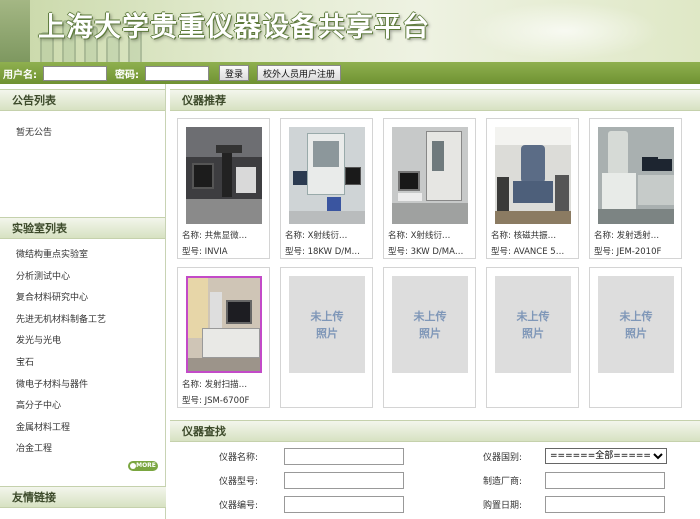 This screenshot has height=519, width=700. I want to click on category-label: 仪器国别:, so click(502, 457).